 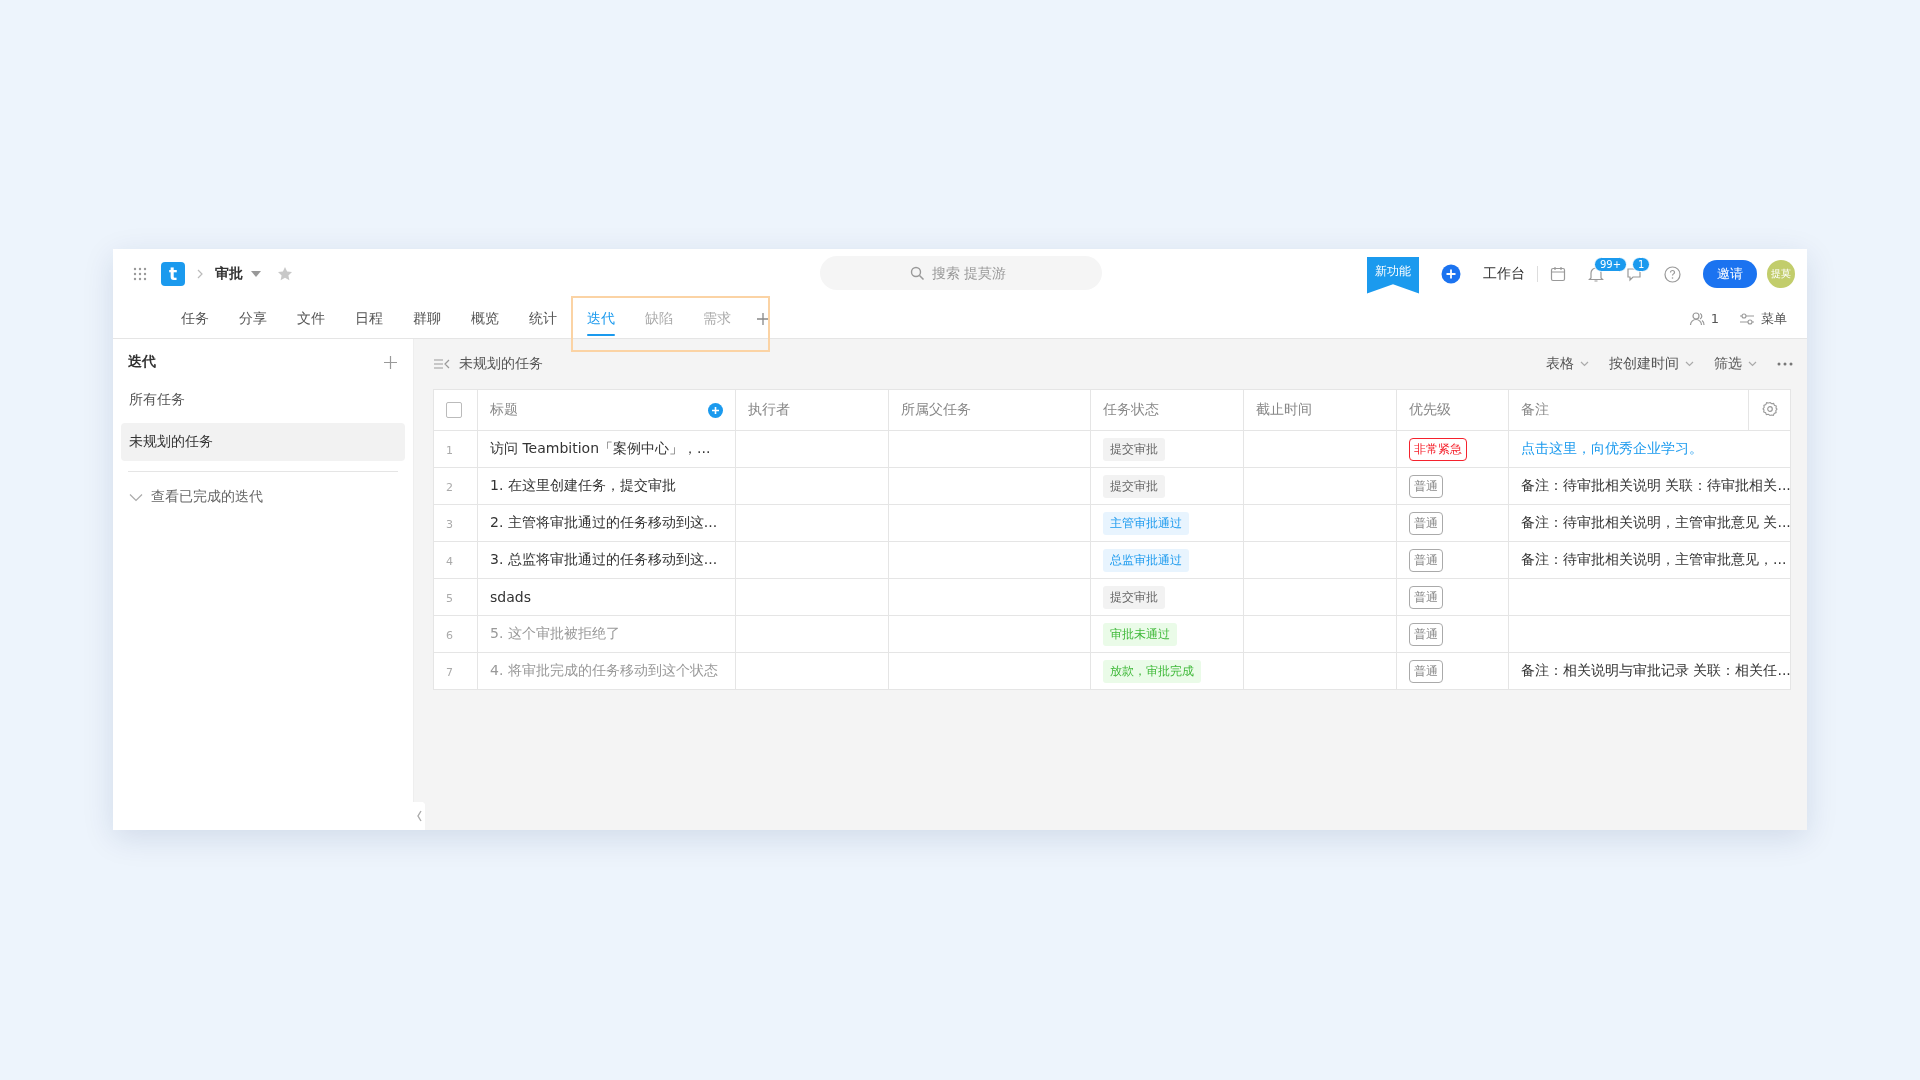 I want to click on row-number: 4, so click(x=449, y=561).